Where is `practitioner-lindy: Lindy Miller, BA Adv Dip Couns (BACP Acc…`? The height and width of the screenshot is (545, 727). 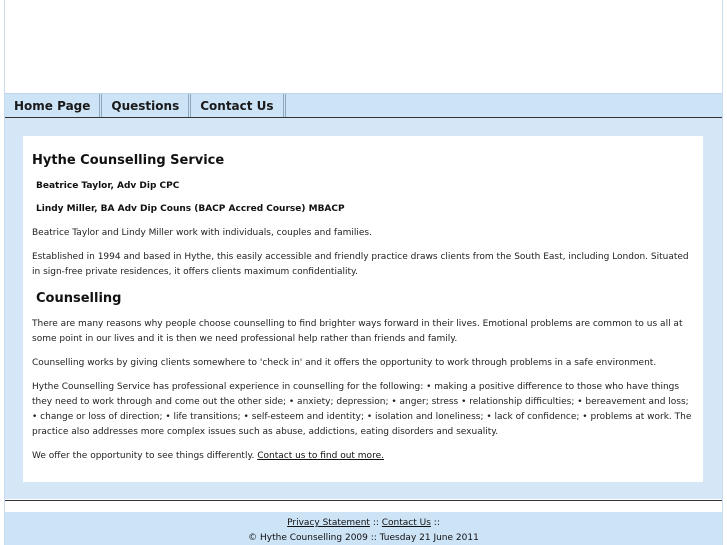 practitioner-lindy: Lindy Miller, BA Adv Dip Couns (BACP Acc… is located at coordinates (190, 209).